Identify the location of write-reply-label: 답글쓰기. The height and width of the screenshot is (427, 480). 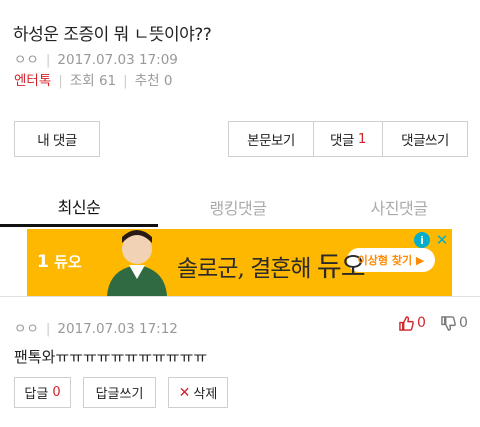
(119, 394).